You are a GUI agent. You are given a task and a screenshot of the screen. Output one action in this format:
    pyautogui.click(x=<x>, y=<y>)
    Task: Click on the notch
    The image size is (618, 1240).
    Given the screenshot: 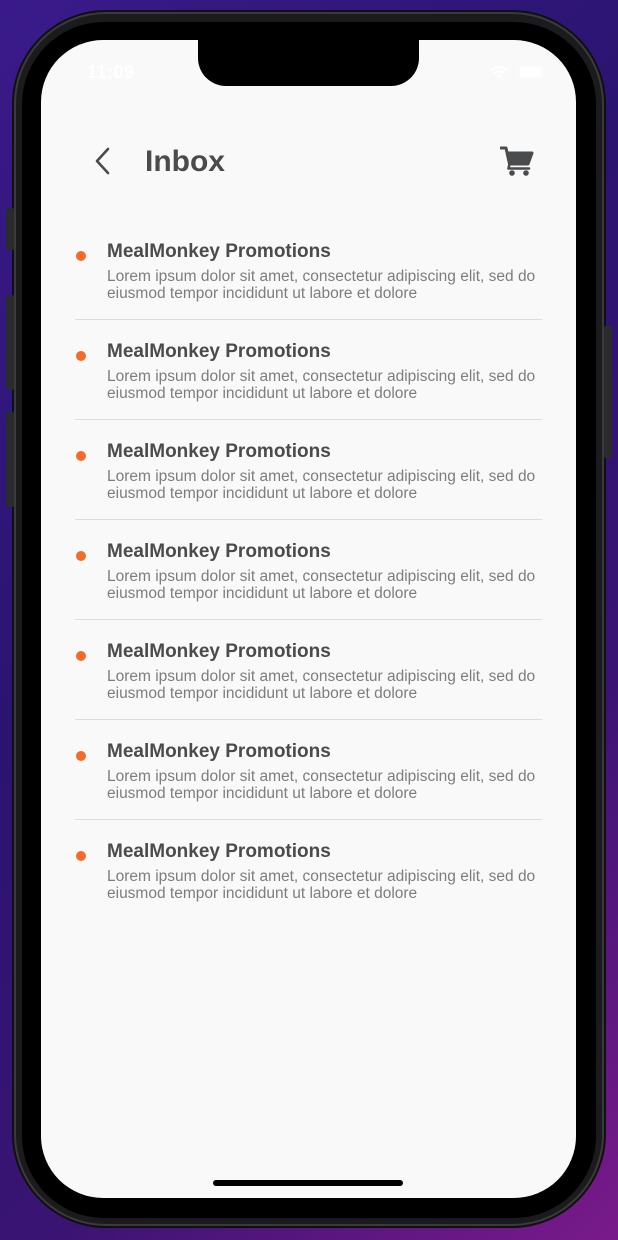 What is the action you would take?
    pyautogui.click(x=308, y=63)
    